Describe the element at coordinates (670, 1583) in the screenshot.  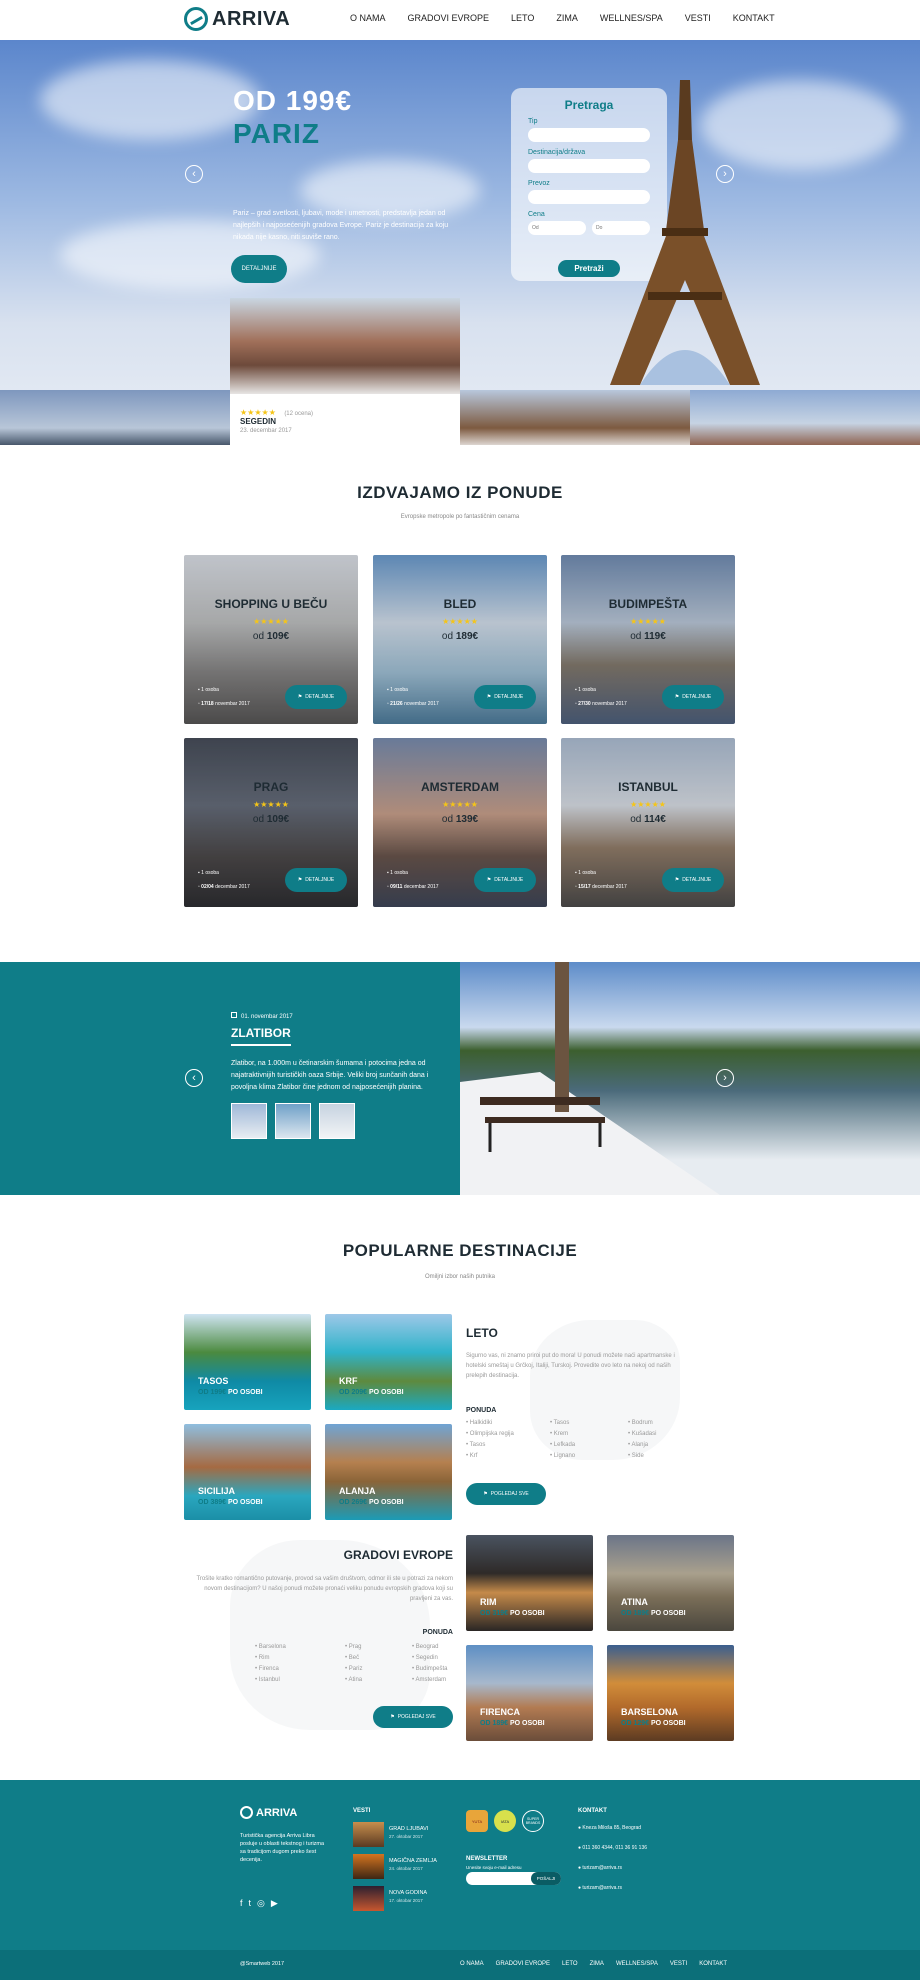
I see `destination-card-atina: ATINA OD 189€ PO OSOBI` at that location.